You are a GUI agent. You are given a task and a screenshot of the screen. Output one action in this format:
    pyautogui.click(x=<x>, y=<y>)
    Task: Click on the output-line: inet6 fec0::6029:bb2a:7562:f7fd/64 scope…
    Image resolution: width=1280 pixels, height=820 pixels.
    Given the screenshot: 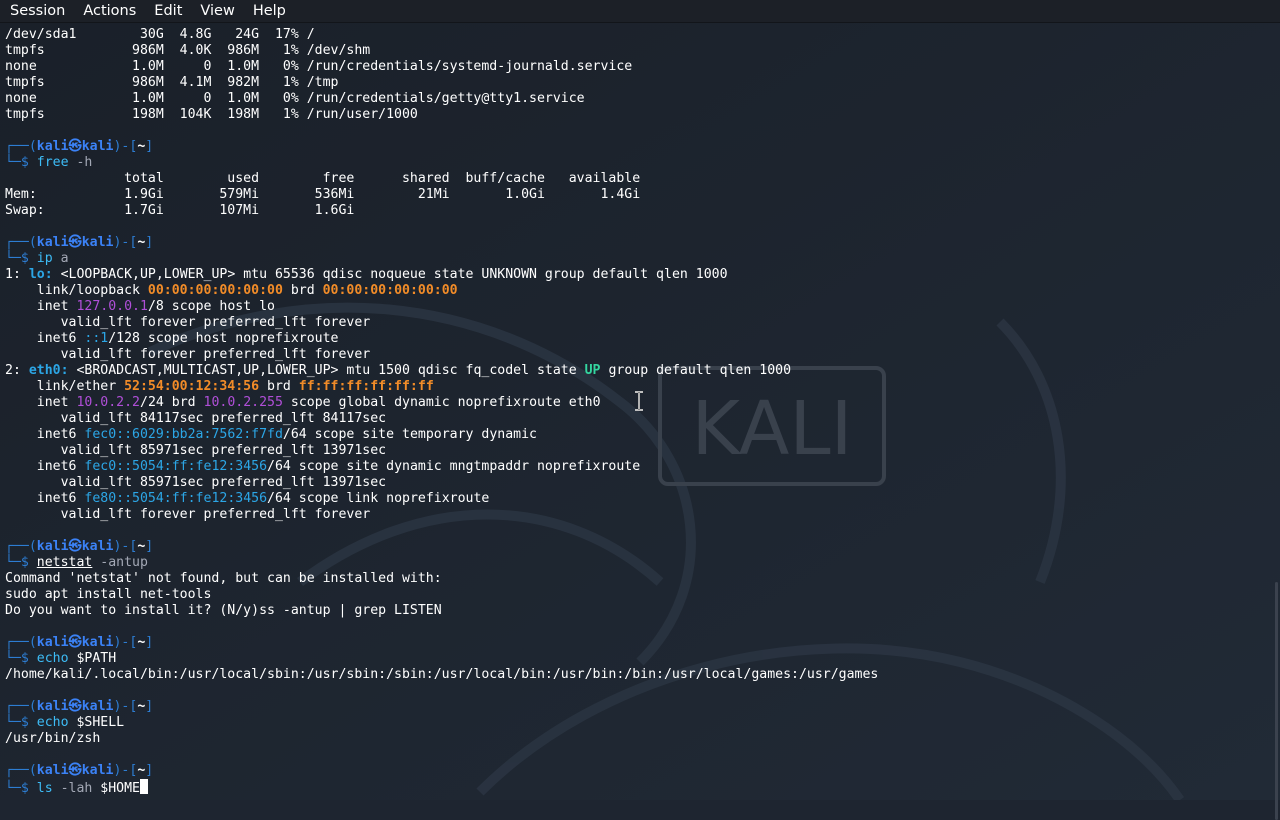 What is the action you would take?
    pyautogui.click(x=271, y=434)
    